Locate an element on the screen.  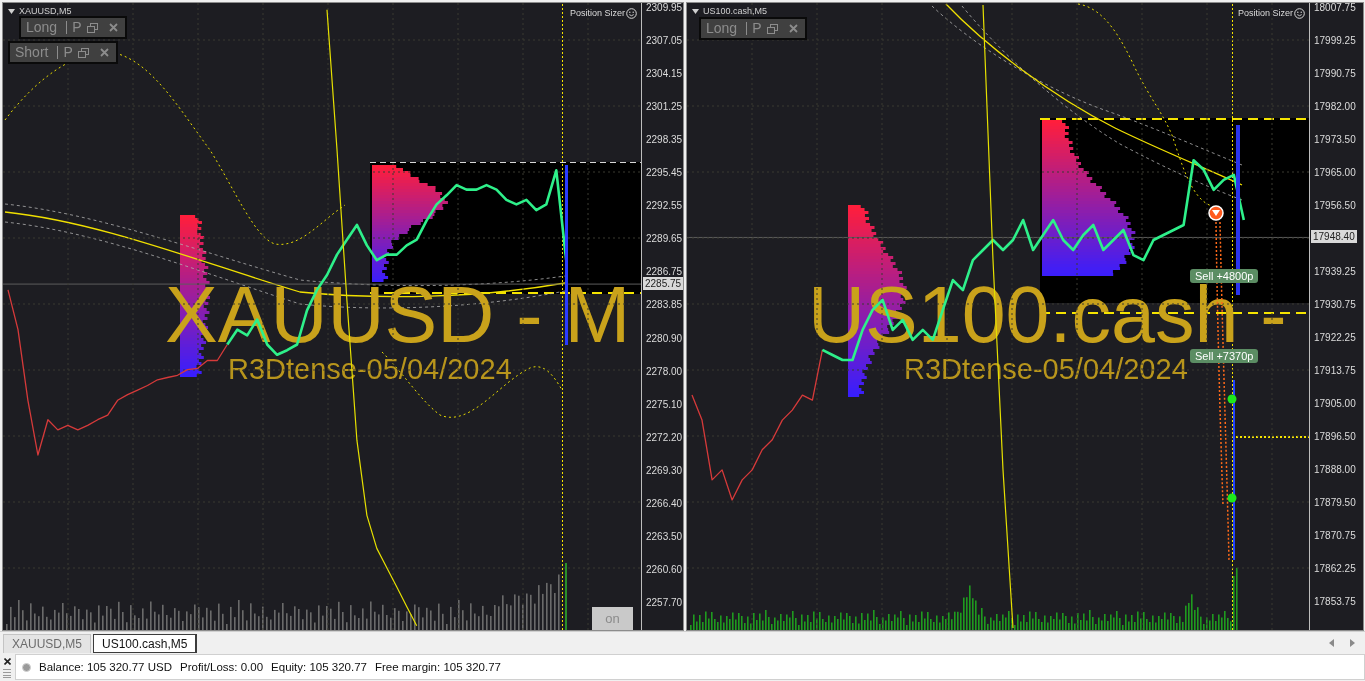
price-label: 17973.50 is located at coordinates (1335, 140).